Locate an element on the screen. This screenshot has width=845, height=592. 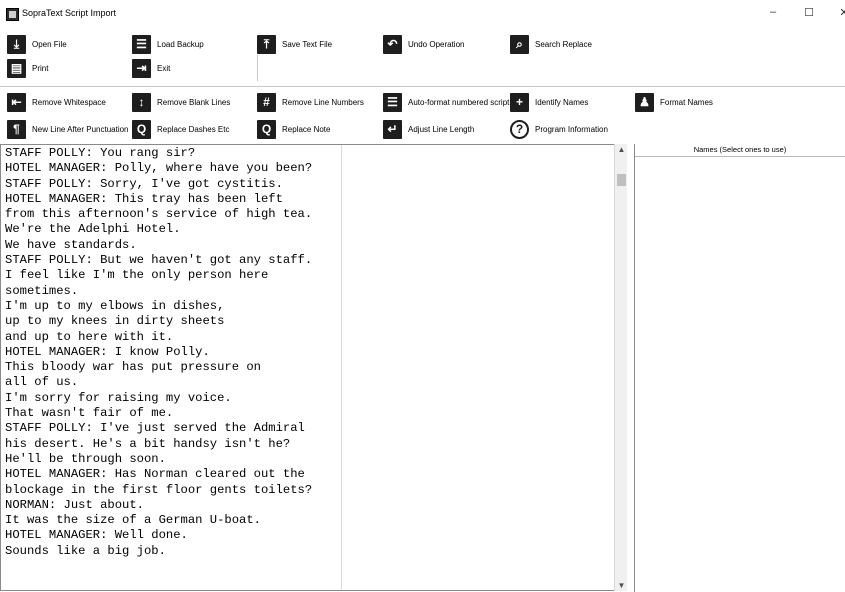
button-label: Open File is located at coordinates (49, 44).